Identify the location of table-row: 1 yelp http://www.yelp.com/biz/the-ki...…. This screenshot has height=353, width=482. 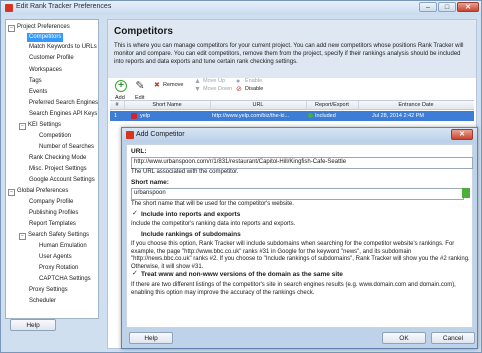
(292, 116).